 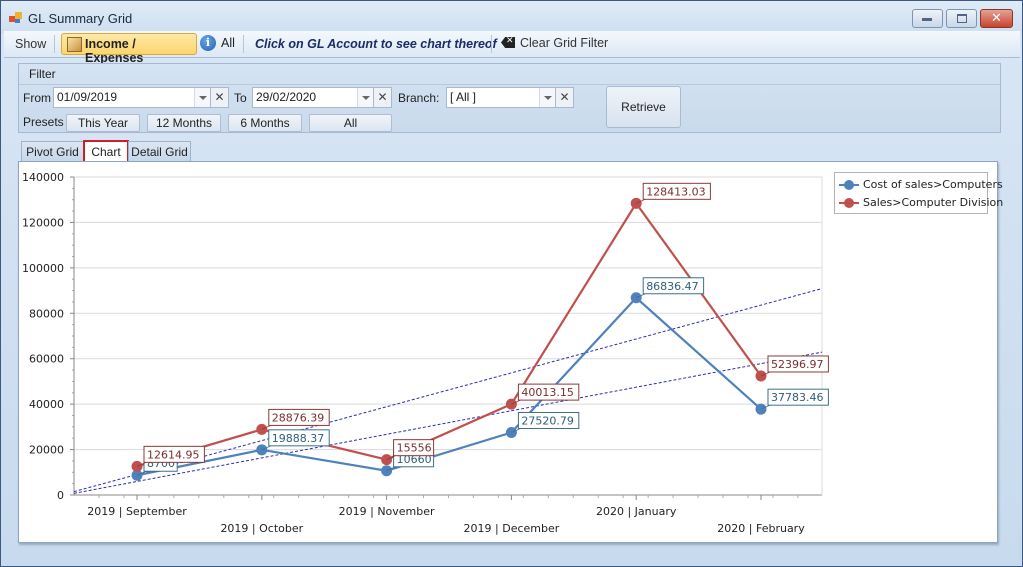 I want to click on x-tick-label: 2019 | October, so click(x=261, y=528).